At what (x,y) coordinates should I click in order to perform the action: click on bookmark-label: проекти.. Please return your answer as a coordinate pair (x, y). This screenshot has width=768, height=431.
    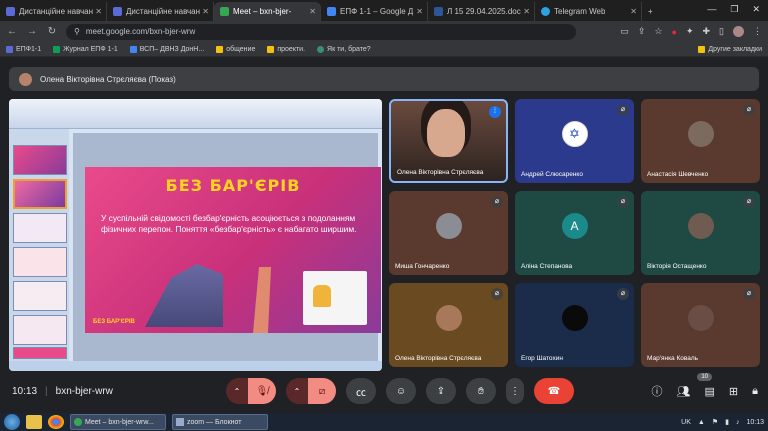
    Looking at the image, I should click on (291, 49).